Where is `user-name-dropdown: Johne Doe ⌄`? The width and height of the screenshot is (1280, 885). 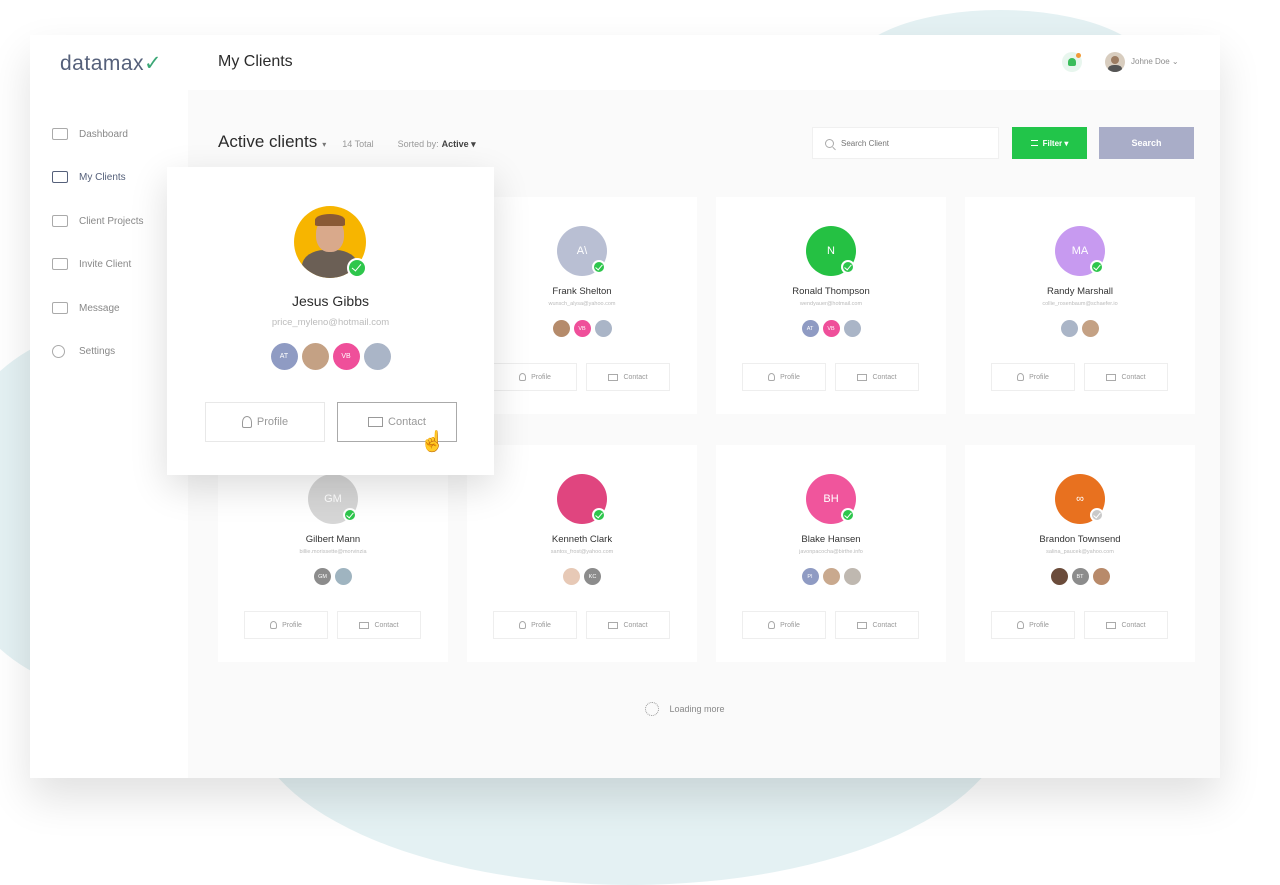 user-name-dropdown: Johne Doe ⌄ is located at coordinates (1155, 61).